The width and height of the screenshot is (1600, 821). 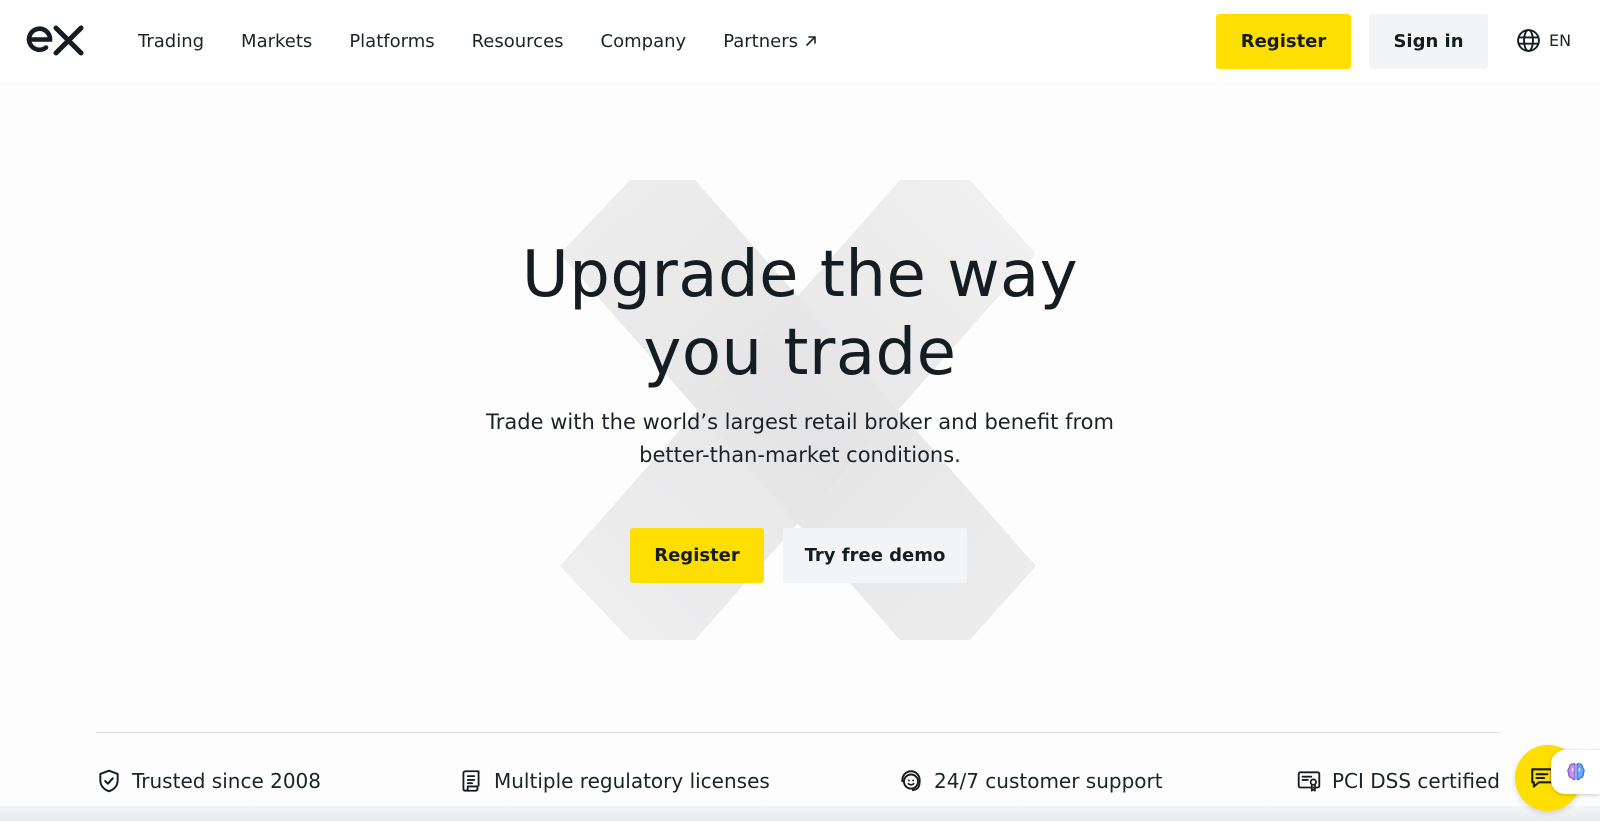 What do you see at coordinates (1560, 40) in the screenshot?
I see `language-label: EN` at bounding box center [1560, 40].